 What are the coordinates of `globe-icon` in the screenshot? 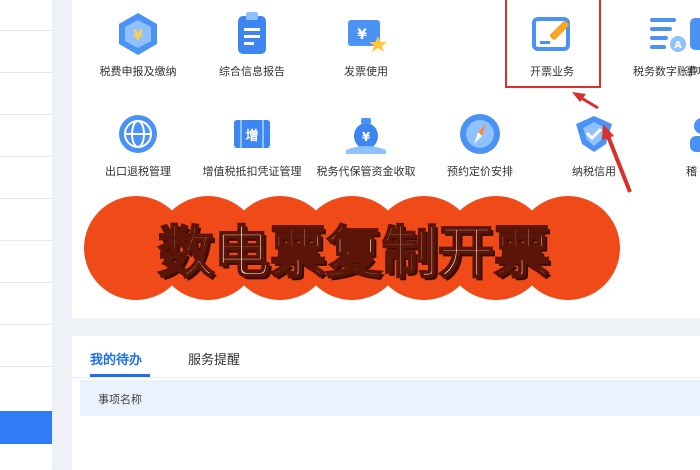 It's located at (138, 134).